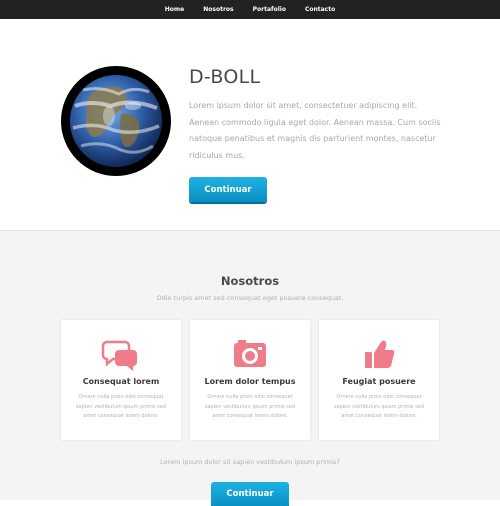  What do you see at coordinates (250, 9) in the screenshot?
I see `top-navigation: Home Nosotros Portafolio Contacto` at bounding box center [250, 9].